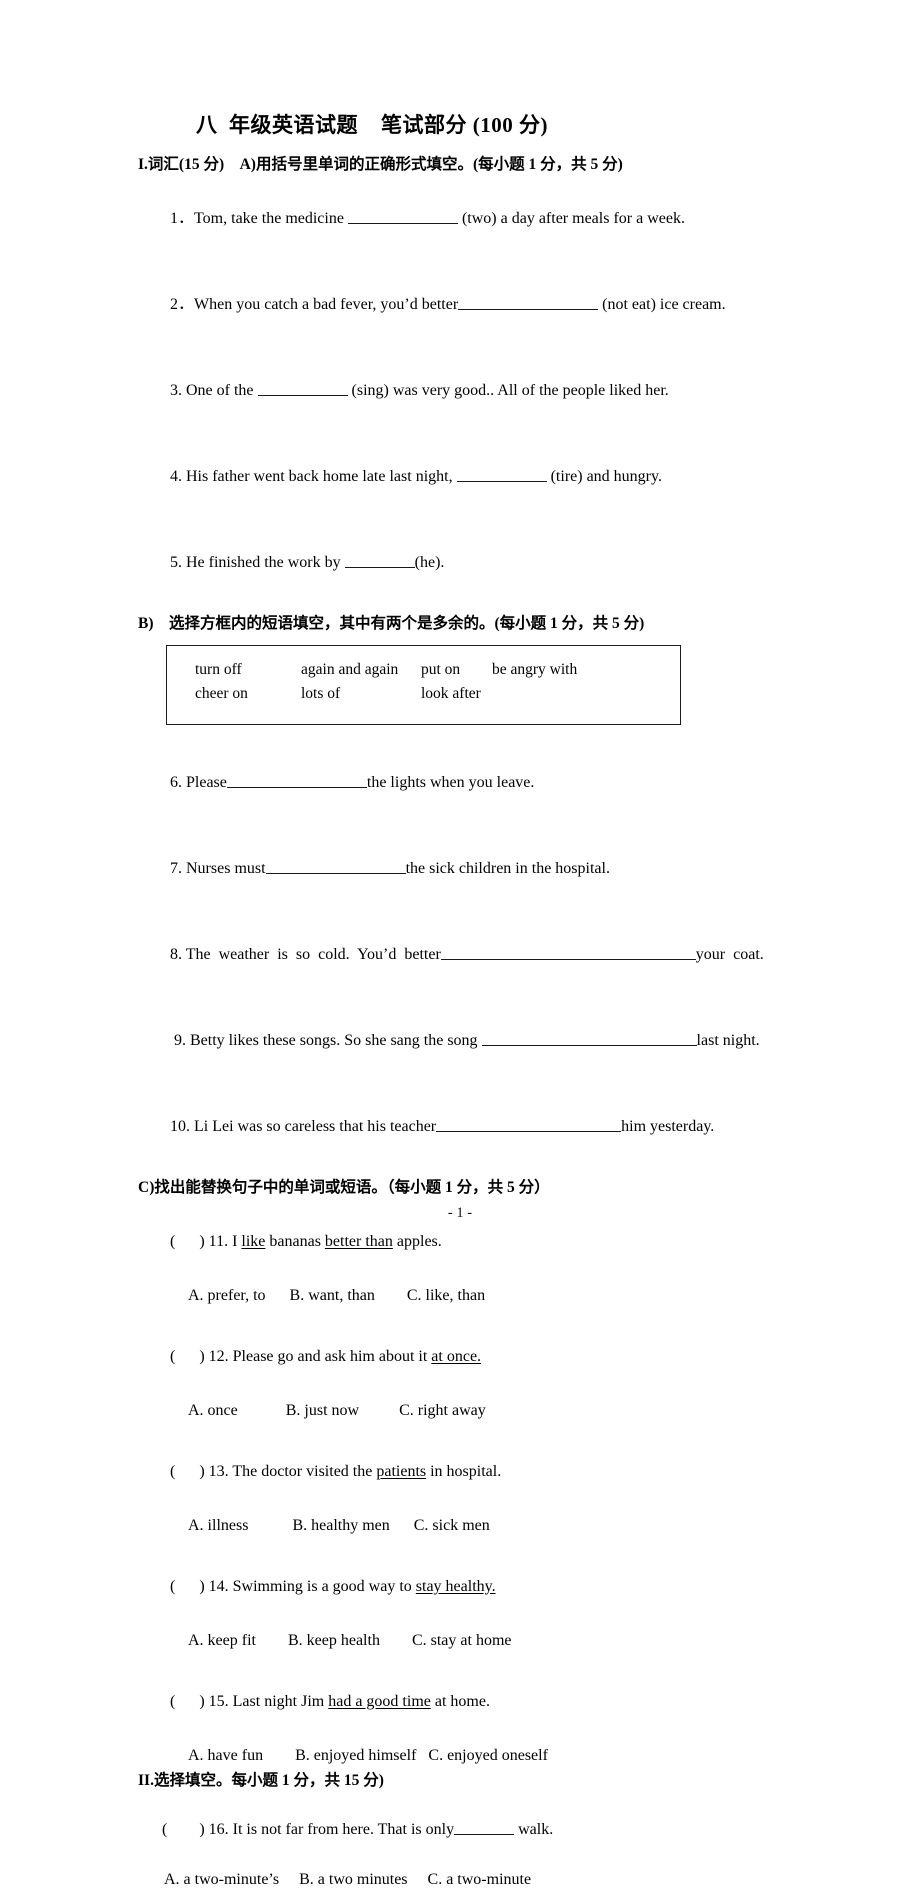 The height and width of the screenshot is (1892, 920). What do you see at coordinates (344, 1188) in the screenshot?
I see `section-C-heading: C)找出能替换句子中的单词或短语。（每小题 1 分，共 5 分）` at bounding box center [344, 1188].